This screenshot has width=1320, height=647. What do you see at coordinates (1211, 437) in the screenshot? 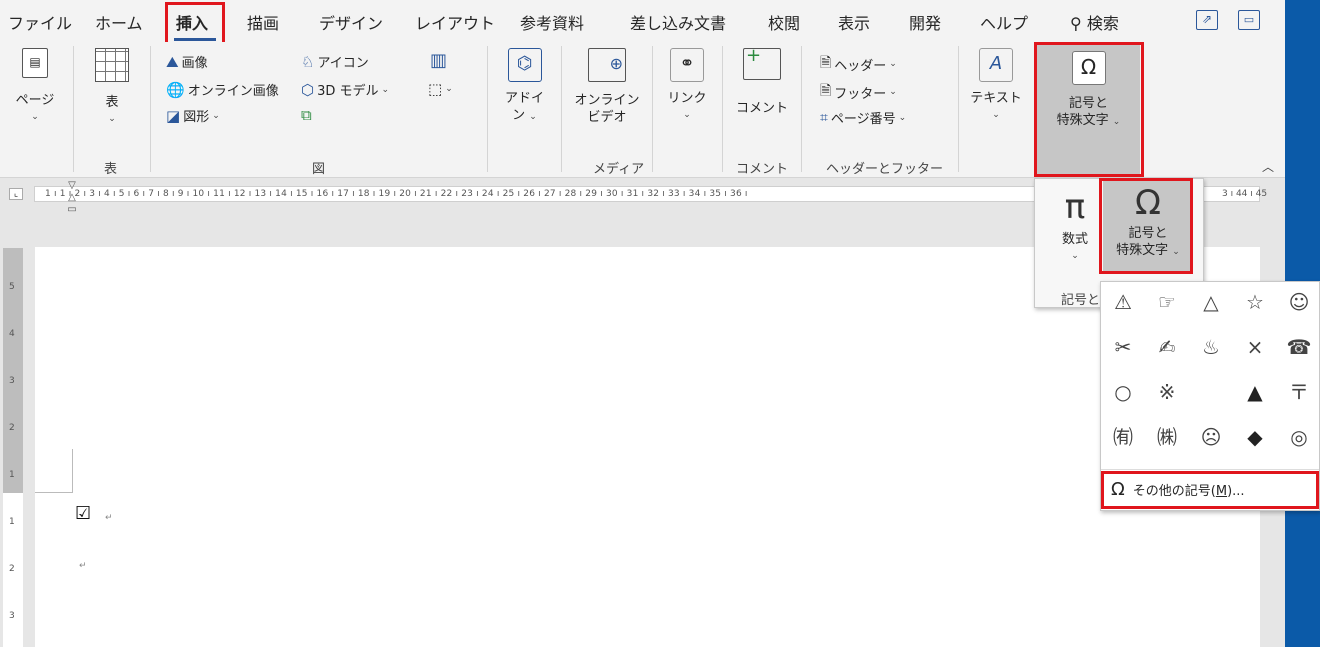
I see `frown-symbol: ☹` at bounding box center [1211, 437].